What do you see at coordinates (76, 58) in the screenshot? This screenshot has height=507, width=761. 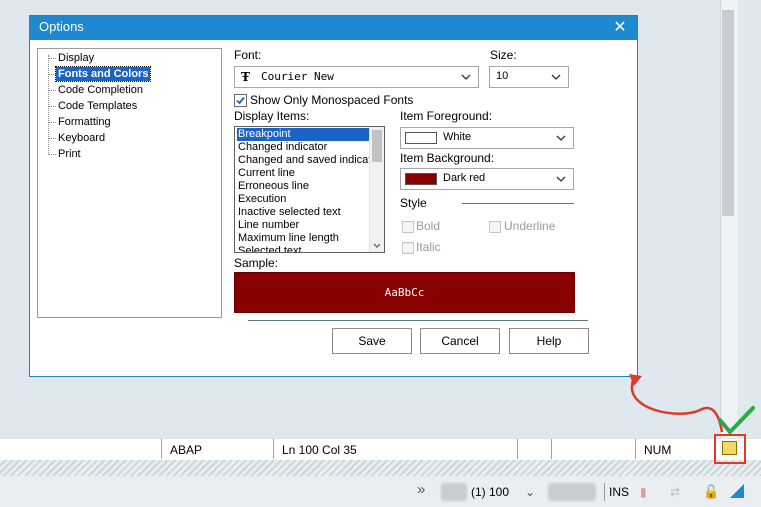 I see `tree-item-display: Display` at bounding box center [76, 58].